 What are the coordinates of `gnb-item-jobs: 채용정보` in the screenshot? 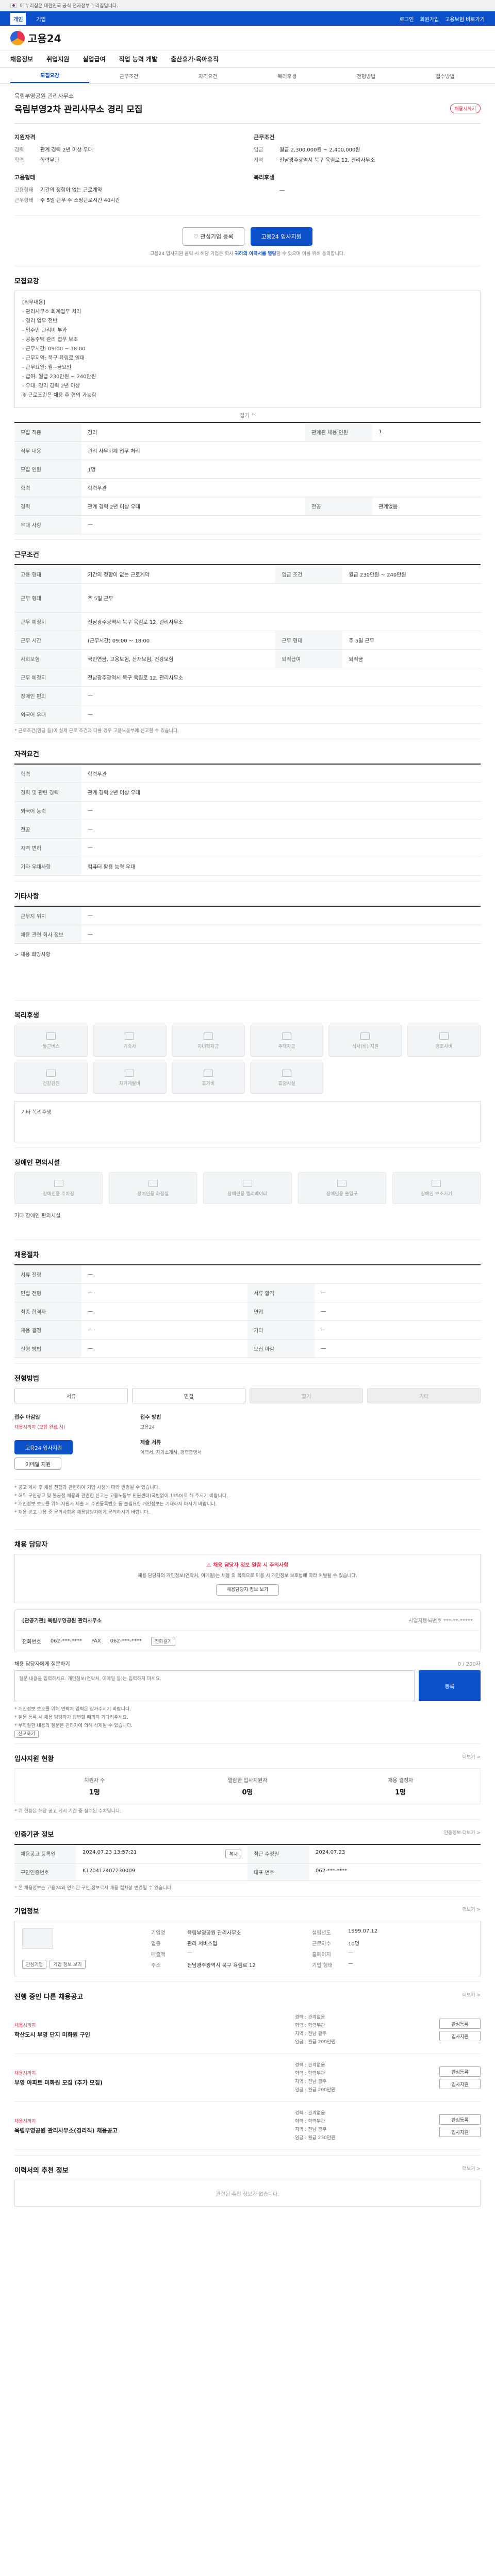 It's located at (21, 59).